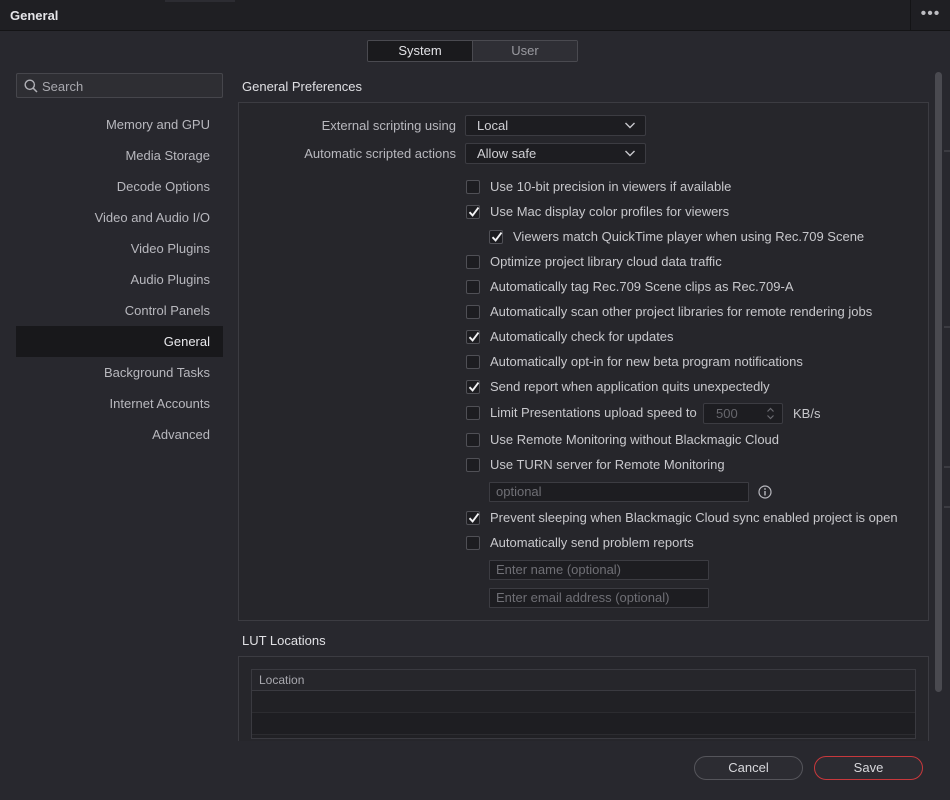 The height and width of the screenshot is (800, 950). I want to click on location-column-header: Location, so click(583, 680).